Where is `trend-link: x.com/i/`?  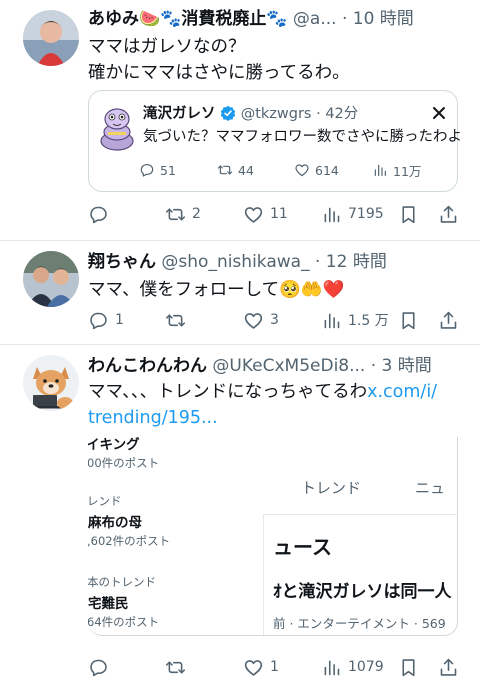 trend-link: x.com/i/ is located at coordinates (402, 392).